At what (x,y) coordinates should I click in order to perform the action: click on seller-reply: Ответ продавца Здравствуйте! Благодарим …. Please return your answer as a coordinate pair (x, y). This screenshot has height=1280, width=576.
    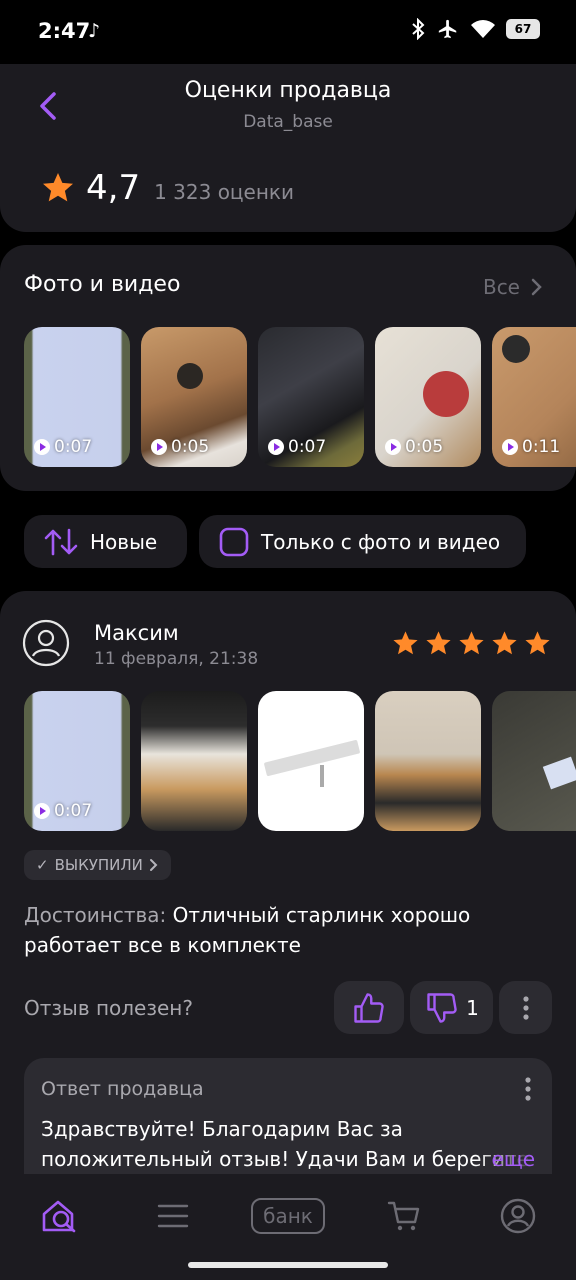
    Looking at the image, I should click on (288, 1124).